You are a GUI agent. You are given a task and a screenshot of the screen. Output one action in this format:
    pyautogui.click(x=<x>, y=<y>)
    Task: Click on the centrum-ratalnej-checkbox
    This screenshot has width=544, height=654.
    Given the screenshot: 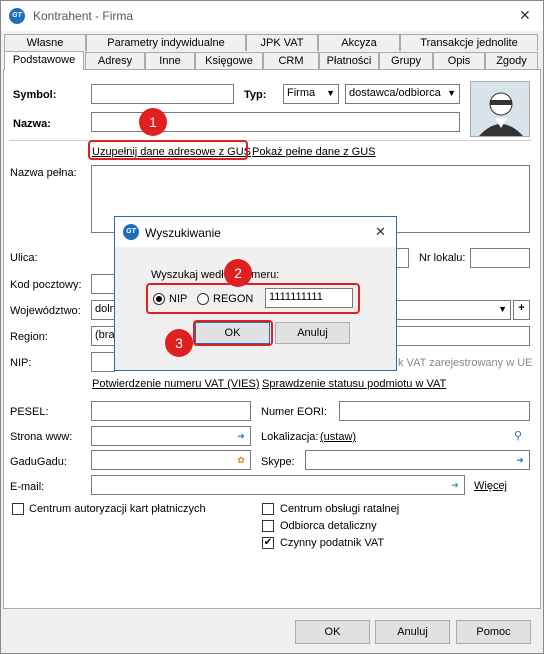 What is the action you would take?
    pyautogui.click(x=268, y=509)
    